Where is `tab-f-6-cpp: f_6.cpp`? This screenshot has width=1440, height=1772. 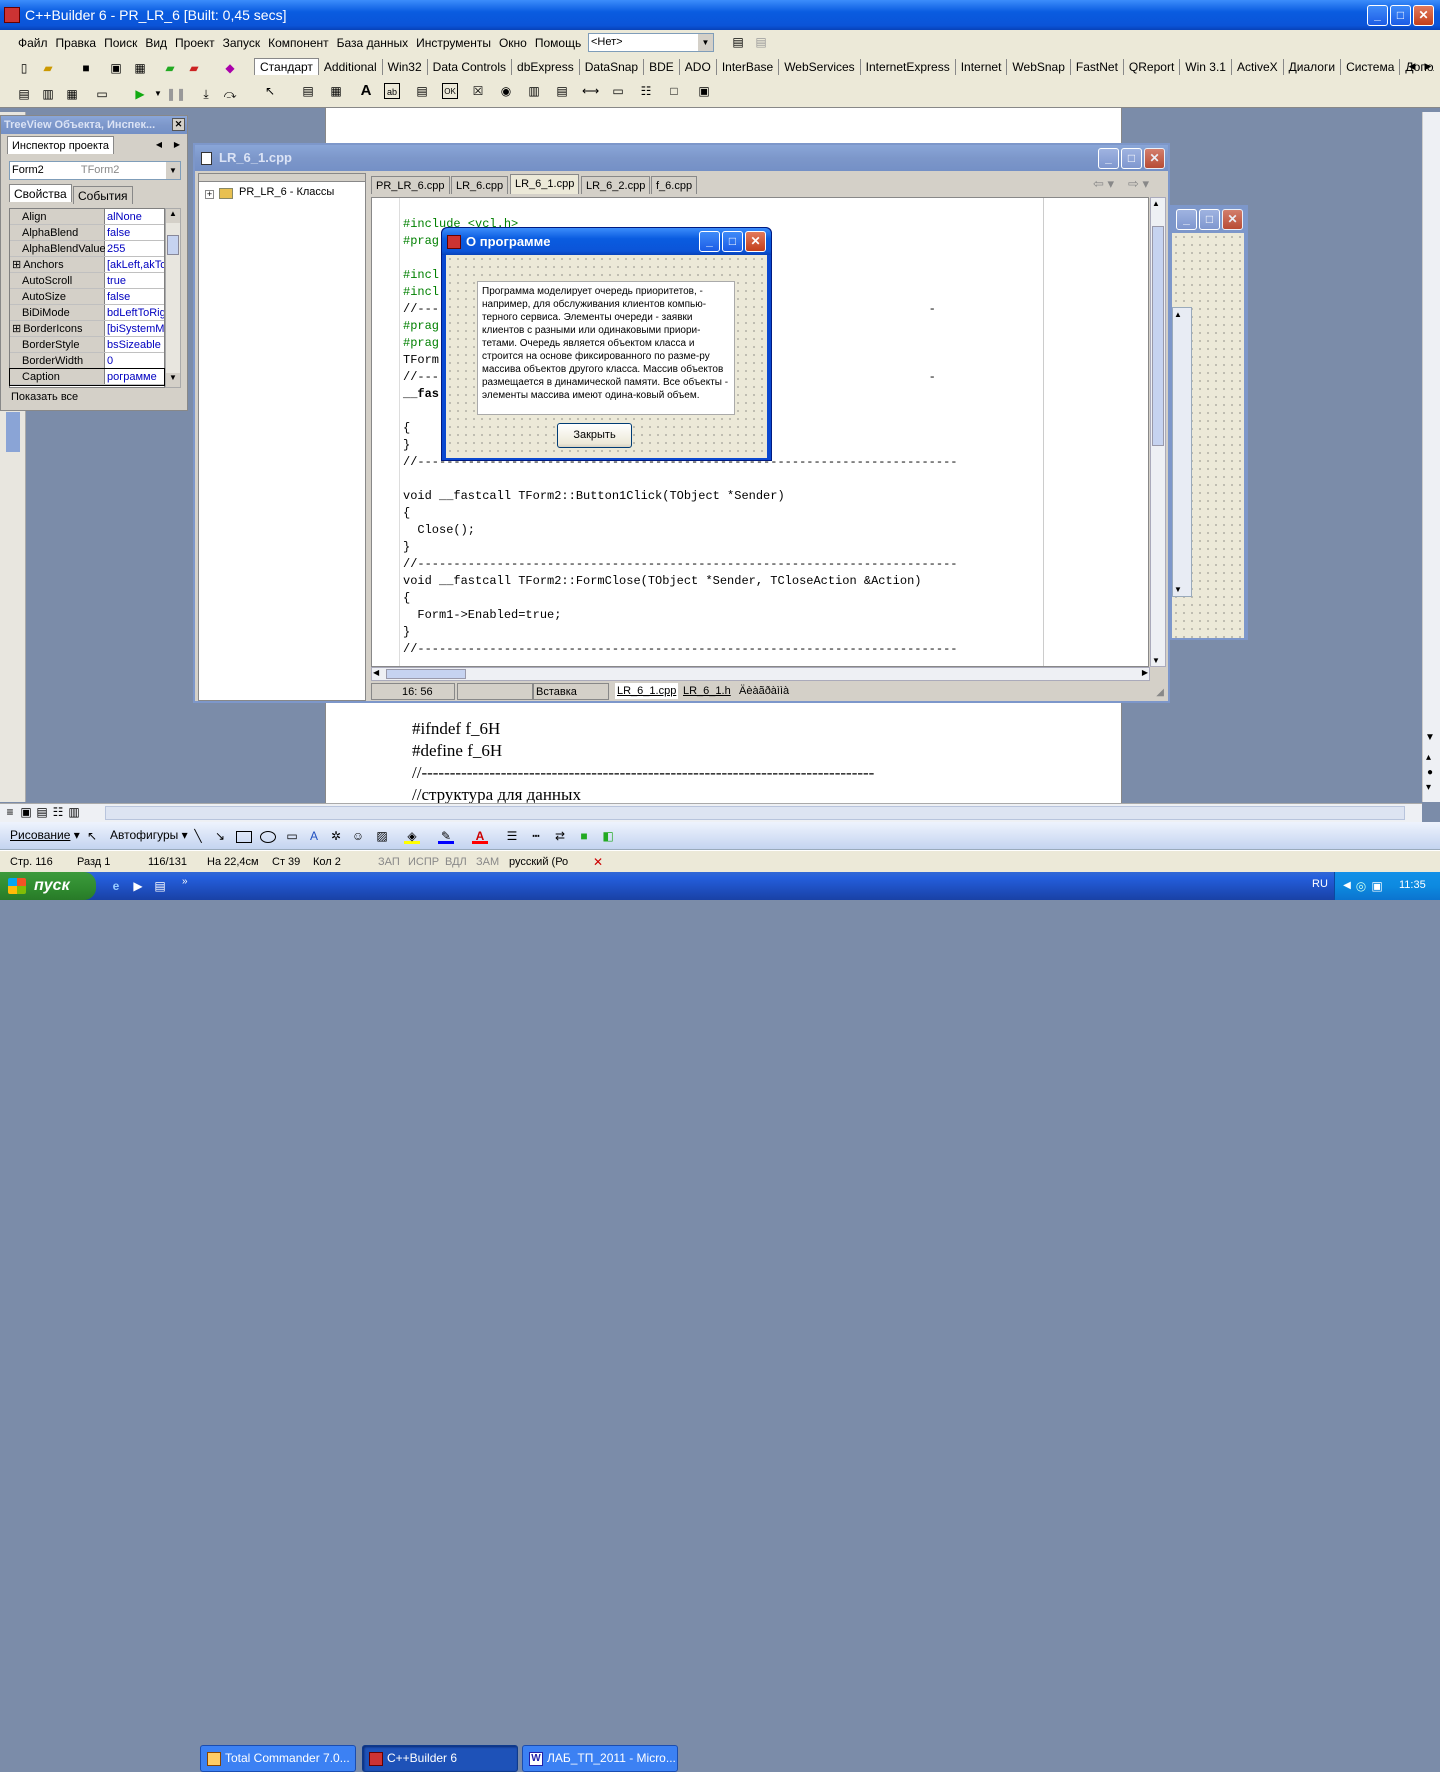 tab-f-6-cpp: f_6.cpp is located at coordinates (674, 185).